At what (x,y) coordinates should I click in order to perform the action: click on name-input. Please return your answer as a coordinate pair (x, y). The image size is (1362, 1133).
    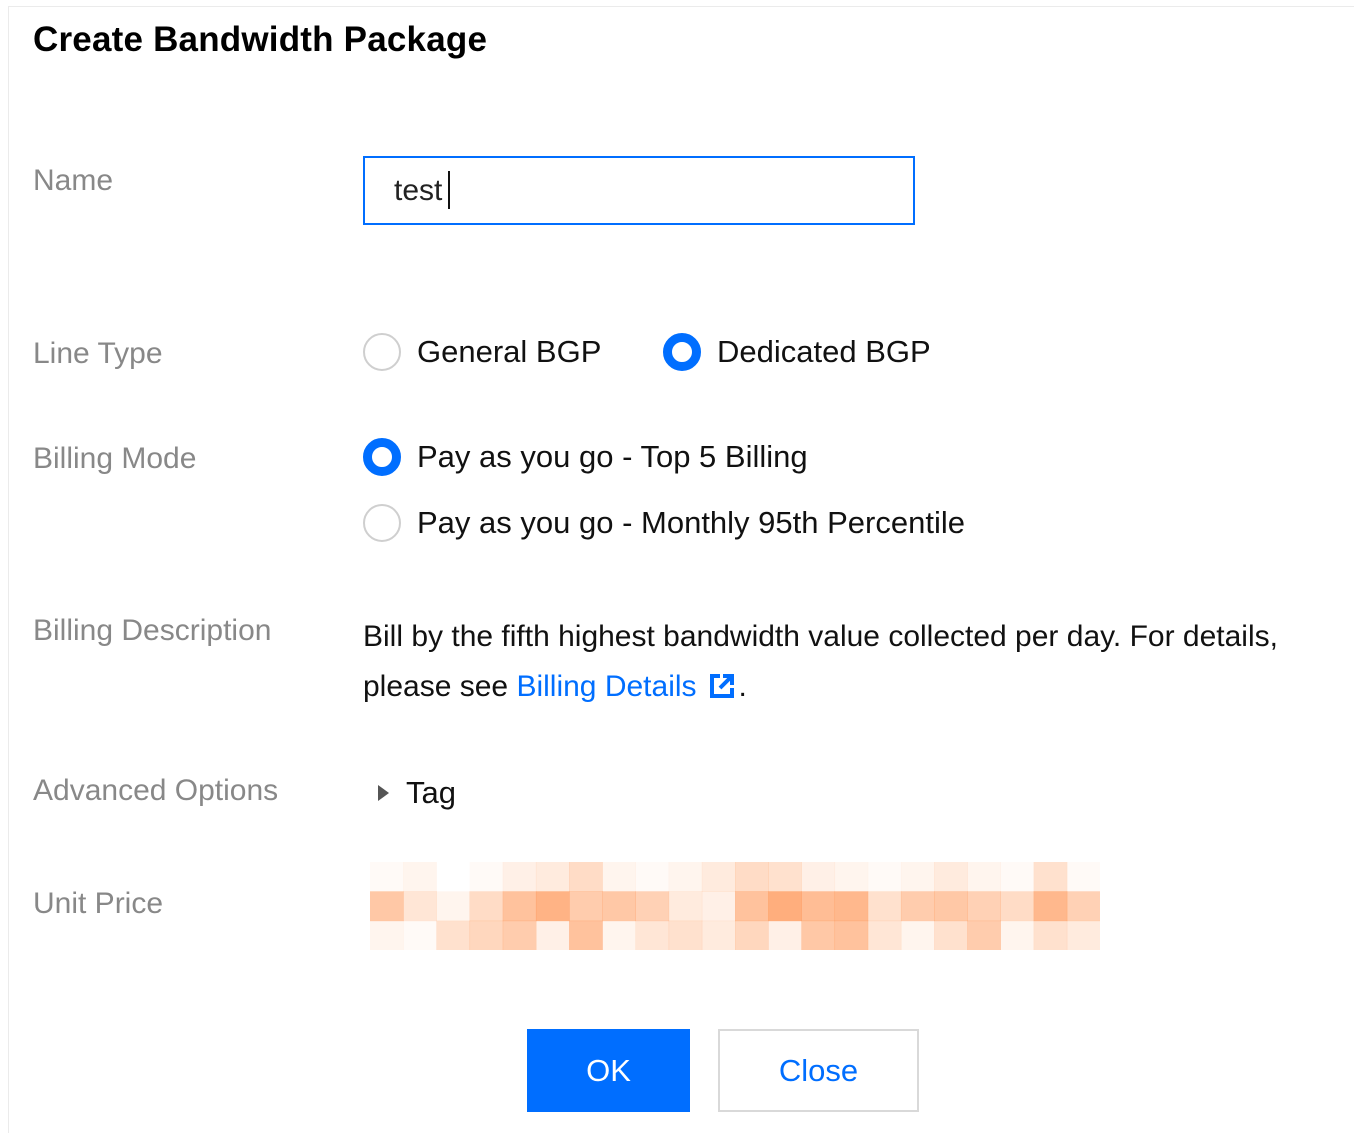
    Looking at the image, I should click on (639, 190).